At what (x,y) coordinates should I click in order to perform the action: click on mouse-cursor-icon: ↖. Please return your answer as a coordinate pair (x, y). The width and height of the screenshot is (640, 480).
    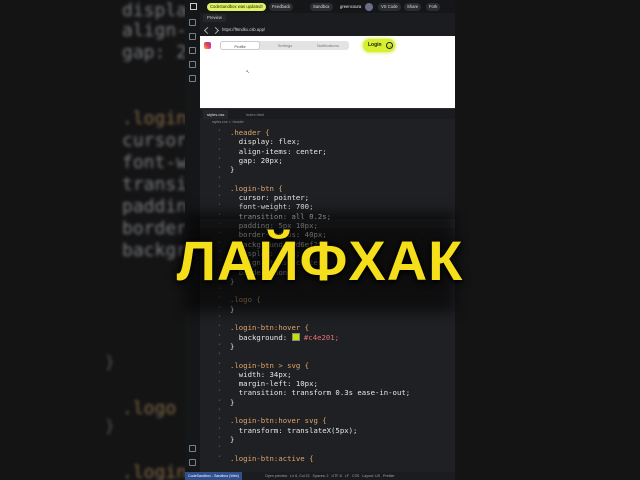
    Looking at the image, I should click on (248, 71).